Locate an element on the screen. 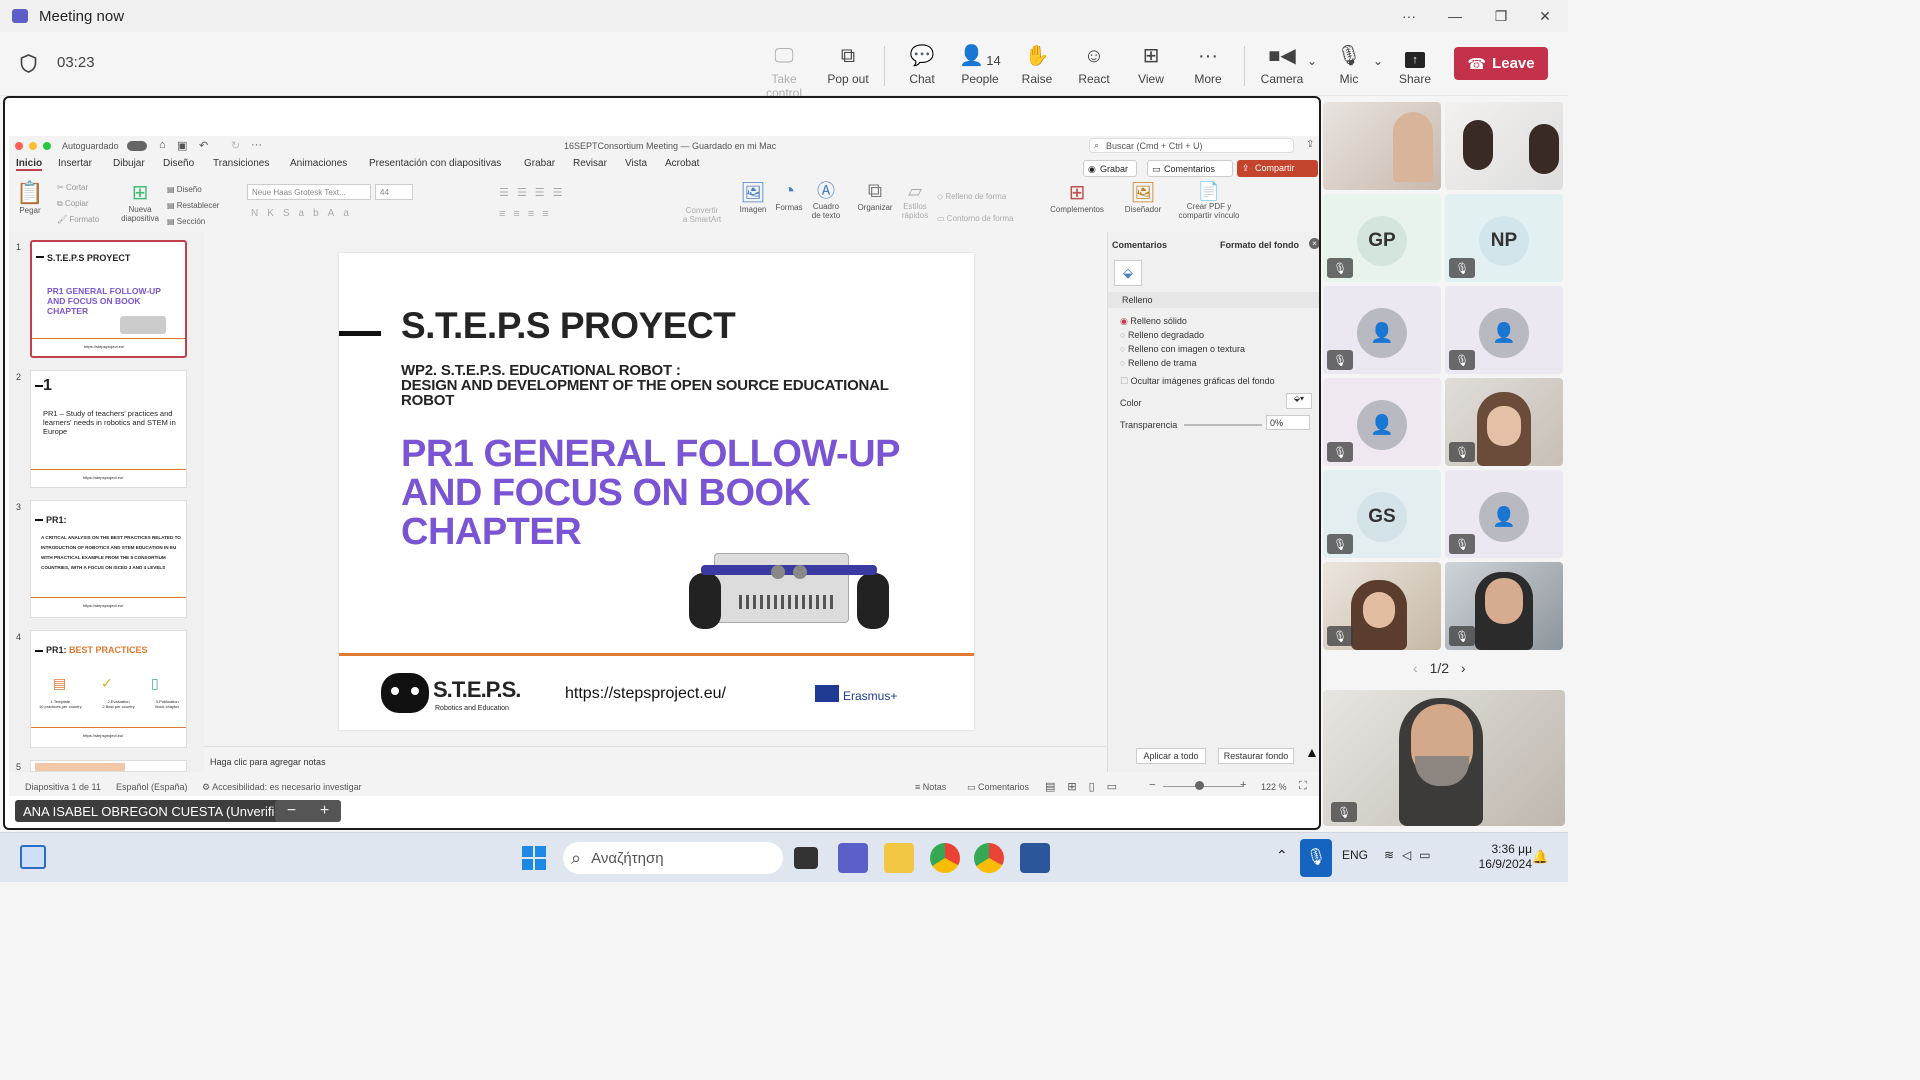 The image size is (1920, 1080). comments-toggle: ▭ Comentarios is located at coordinates (998, 787).